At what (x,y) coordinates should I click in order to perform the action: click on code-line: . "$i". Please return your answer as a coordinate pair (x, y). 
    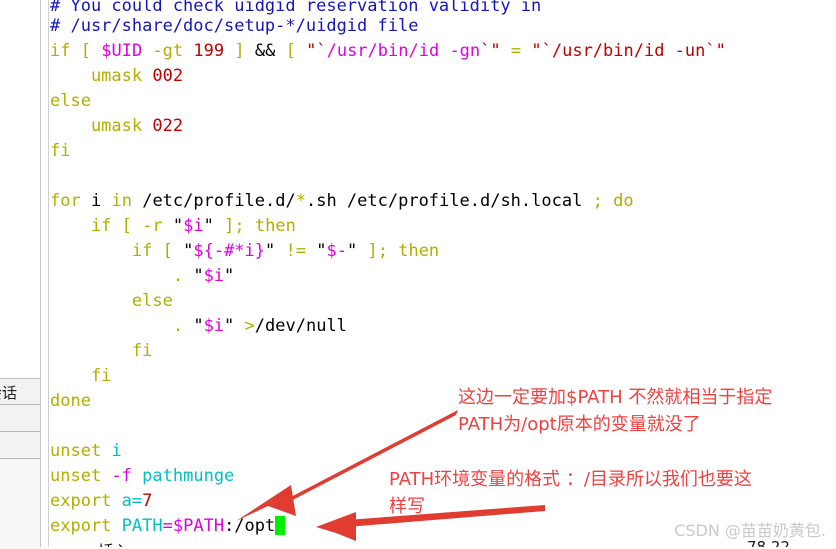
    Looking at the image, I should click on (142, 276).